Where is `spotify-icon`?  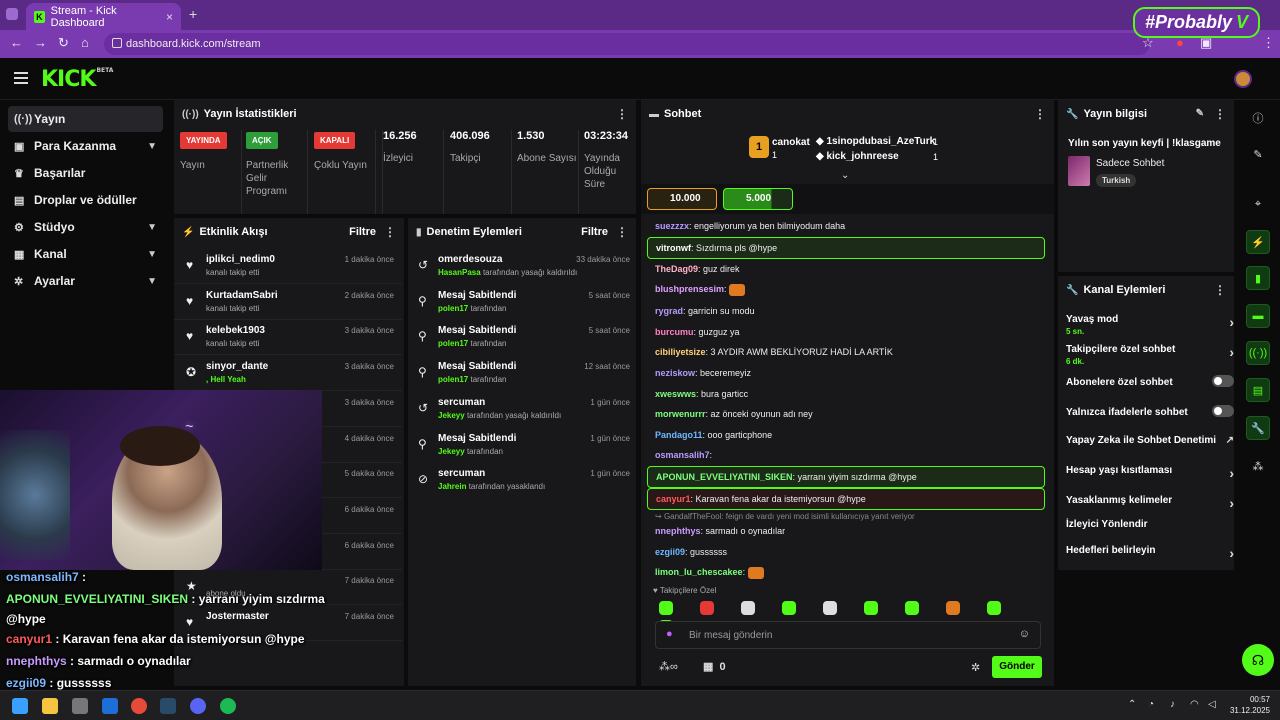 spotify-icon is located at coordinates (228, 706).